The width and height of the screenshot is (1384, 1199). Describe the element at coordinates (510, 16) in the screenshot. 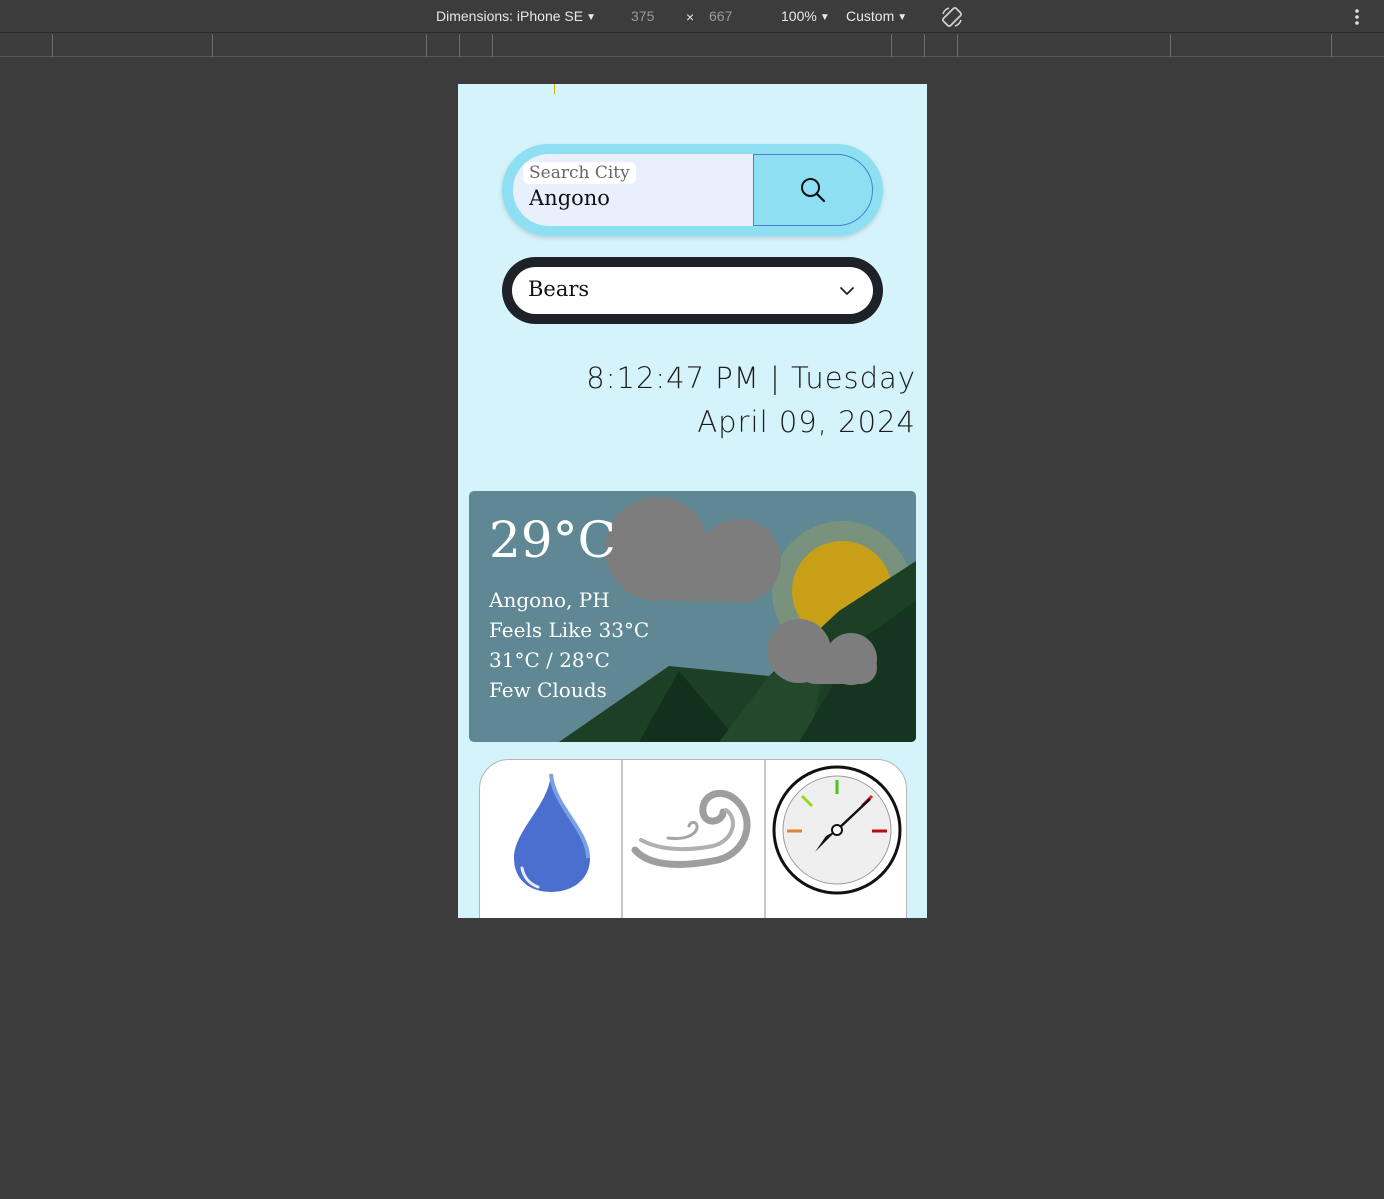

I see `dimensions-label: Dimensions: iPhone SE` at that location.